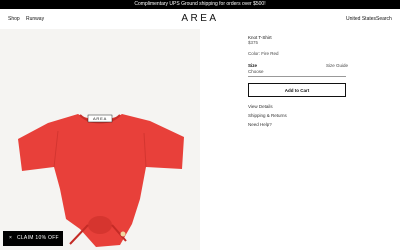 This screenshot has height=250, width=400. What do you see at coordinates (35, 19) in the screenshot?
I see `nav-runway: Runway` at bounding box center [35, 19].